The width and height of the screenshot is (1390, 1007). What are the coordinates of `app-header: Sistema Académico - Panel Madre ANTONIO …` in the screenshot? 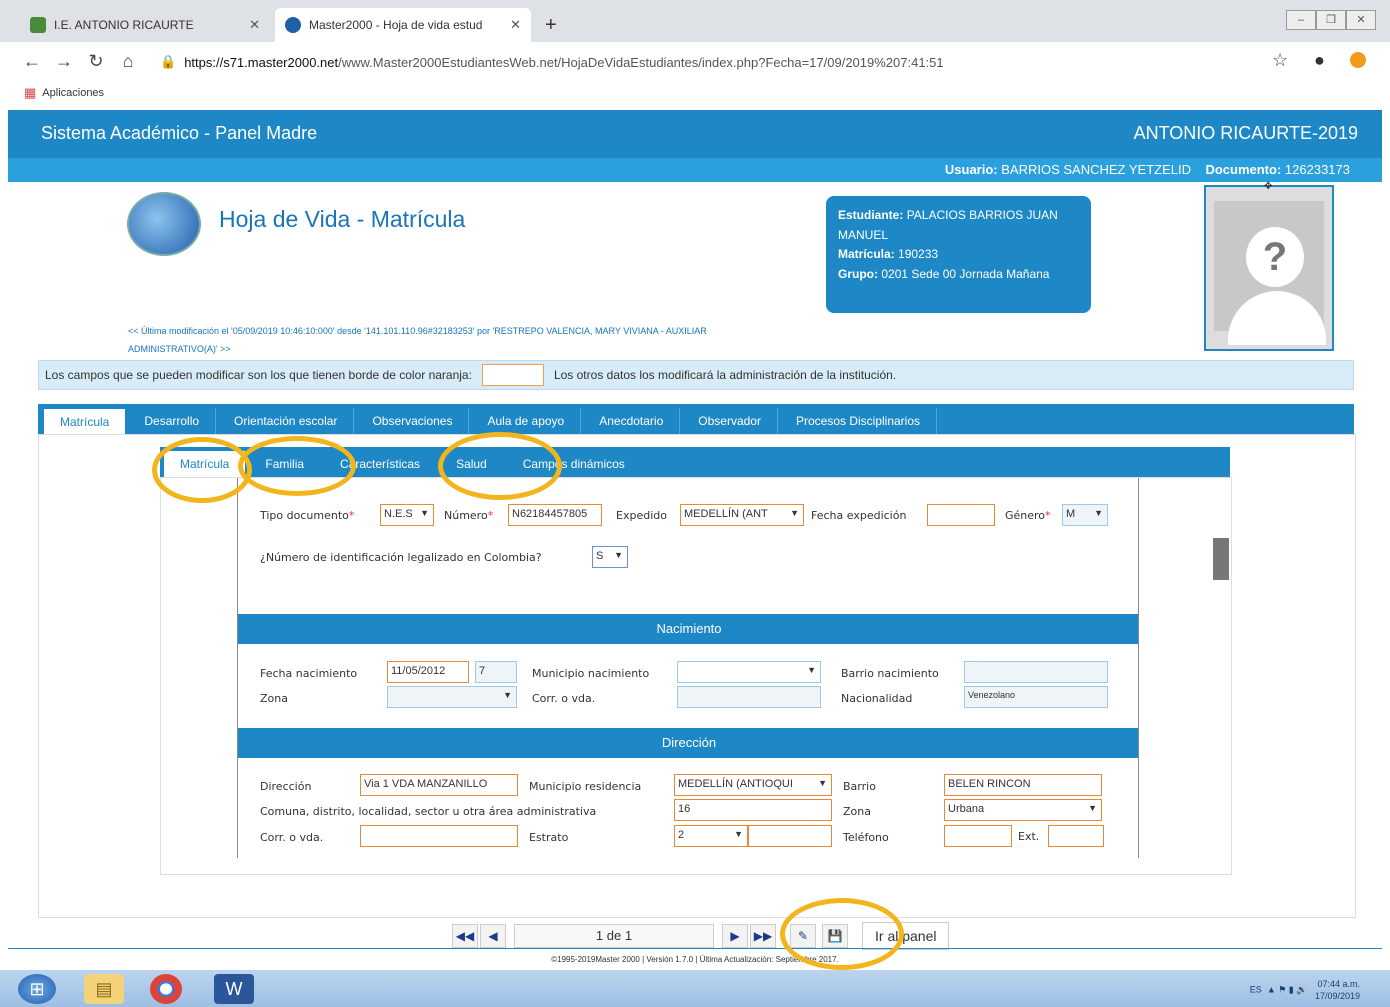 It's located at (695, 134).